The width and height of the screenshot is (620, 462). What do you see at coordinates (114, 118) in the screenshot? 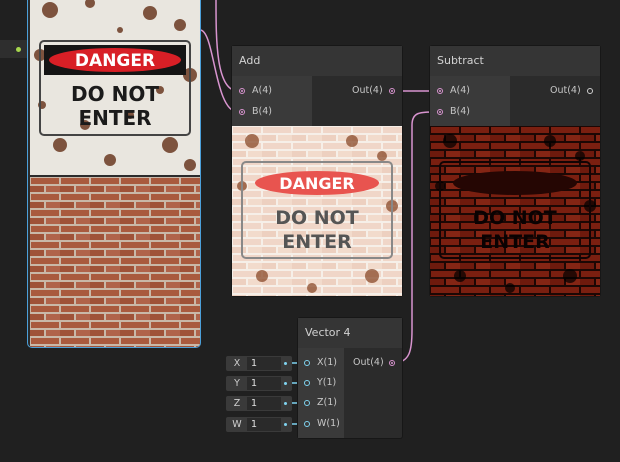
I see `sign-line2-text: ENTER` at bounding box center [114, 118].